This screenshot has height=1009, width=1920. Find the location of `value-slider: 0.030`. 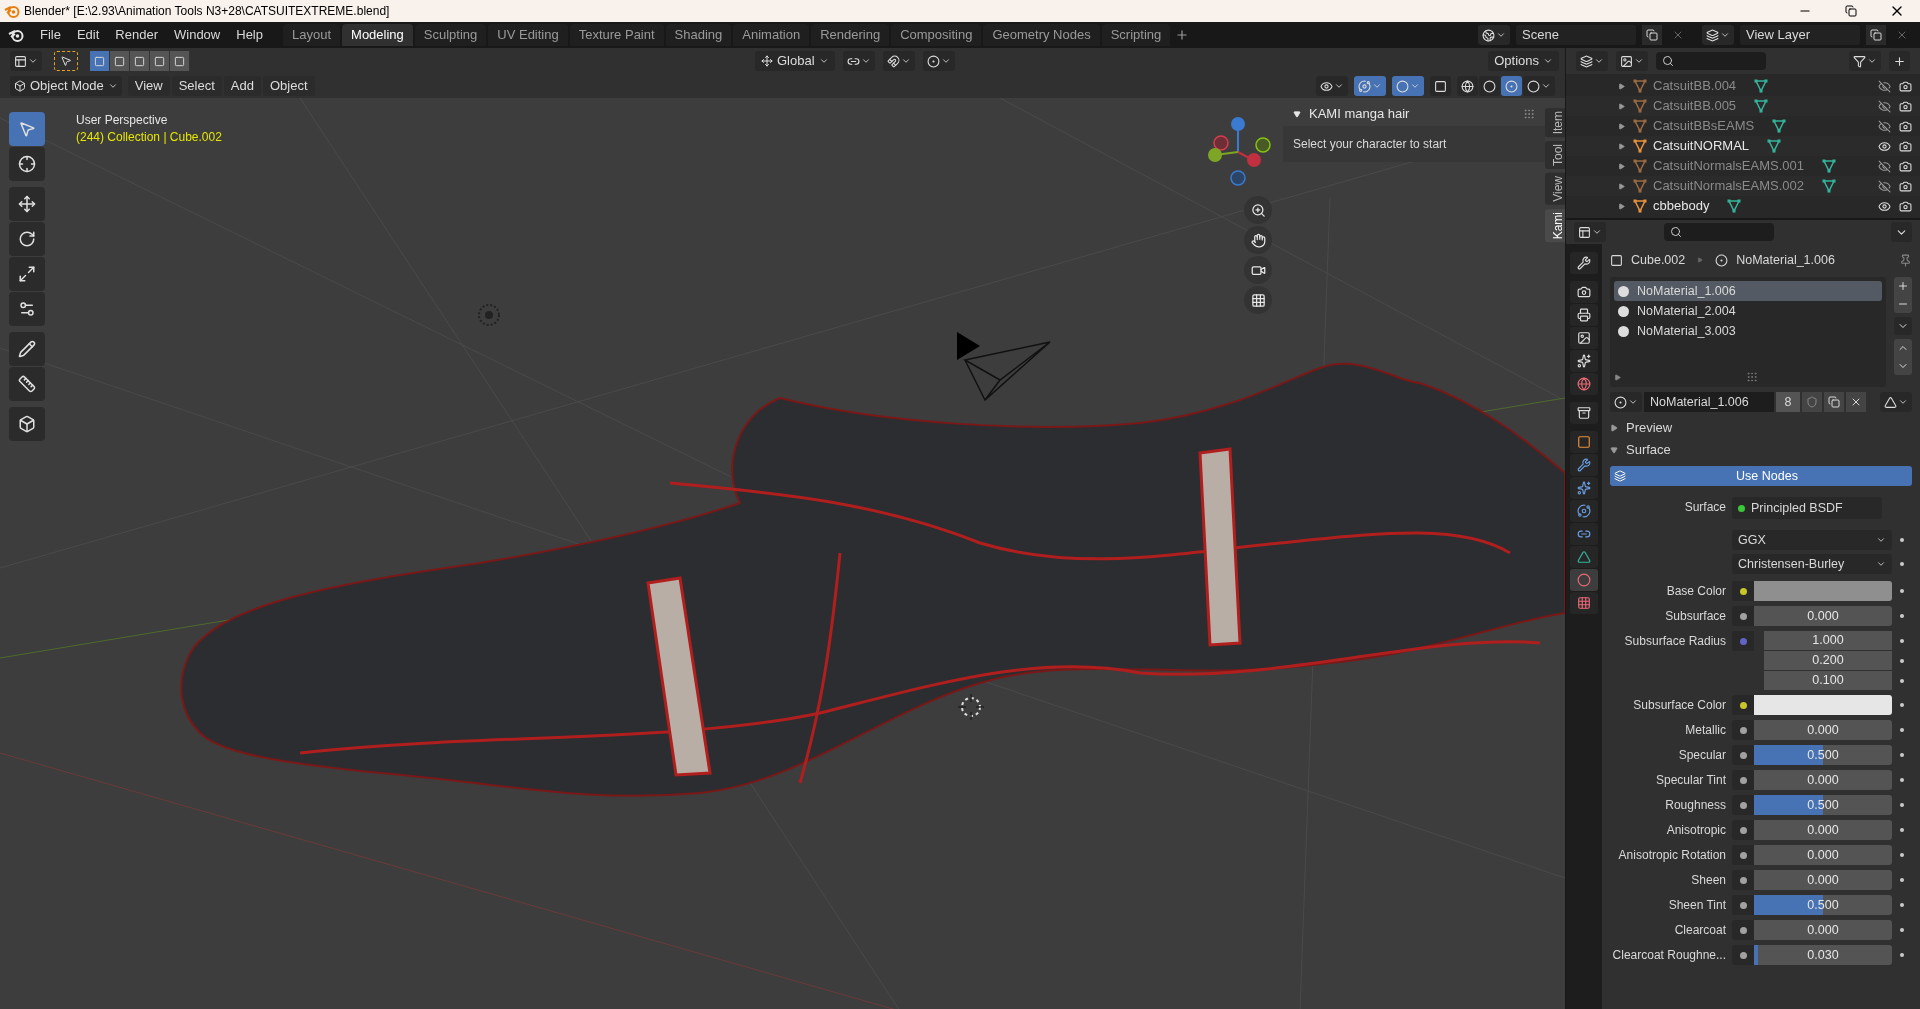

value-slider: 0.030 is located at coordinates (1823, 955).